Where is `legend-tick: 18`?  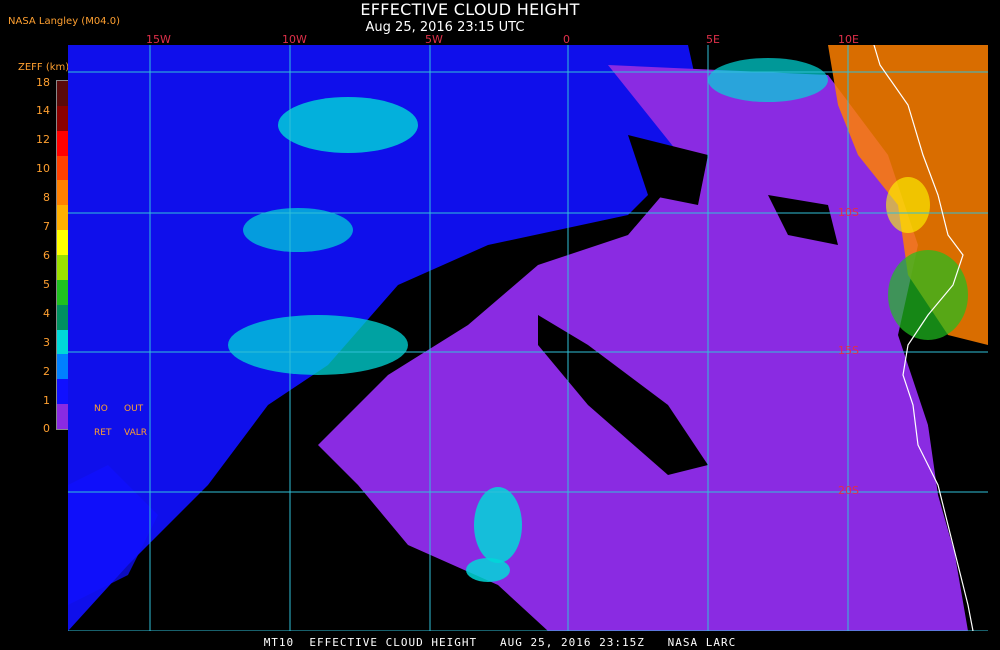 legend-tick: 18 is located at coordinates (43, 82).